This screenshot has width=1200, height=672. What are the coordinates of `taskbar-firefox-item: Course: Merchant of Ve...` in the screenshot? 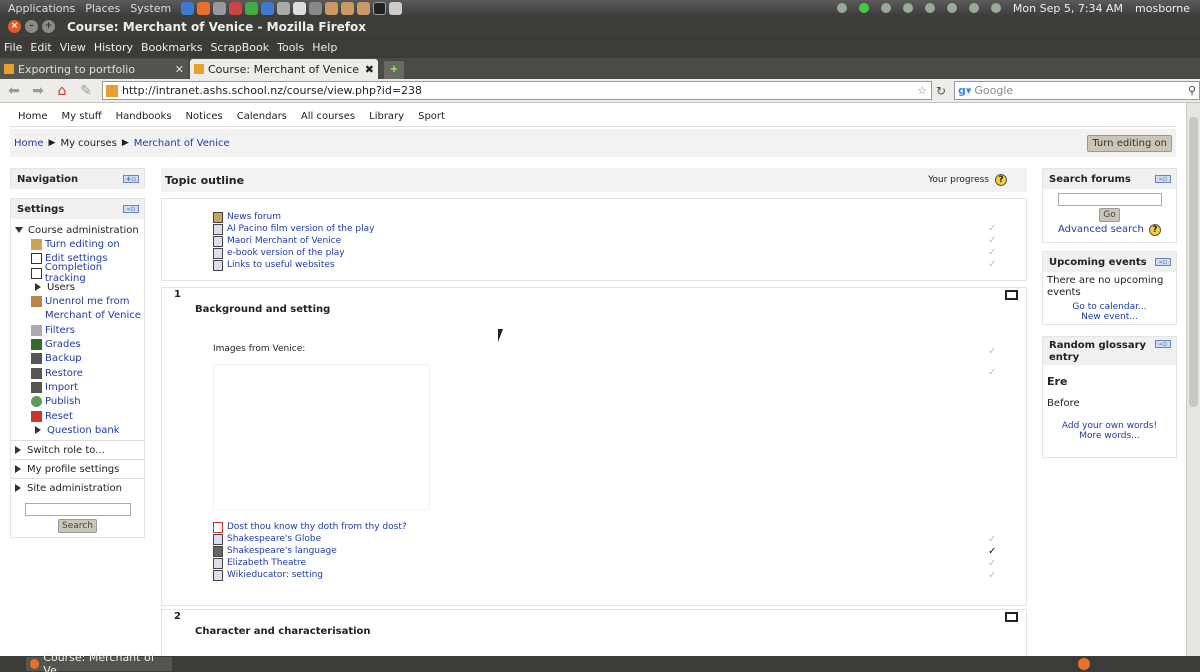 It's located at (99, 661).